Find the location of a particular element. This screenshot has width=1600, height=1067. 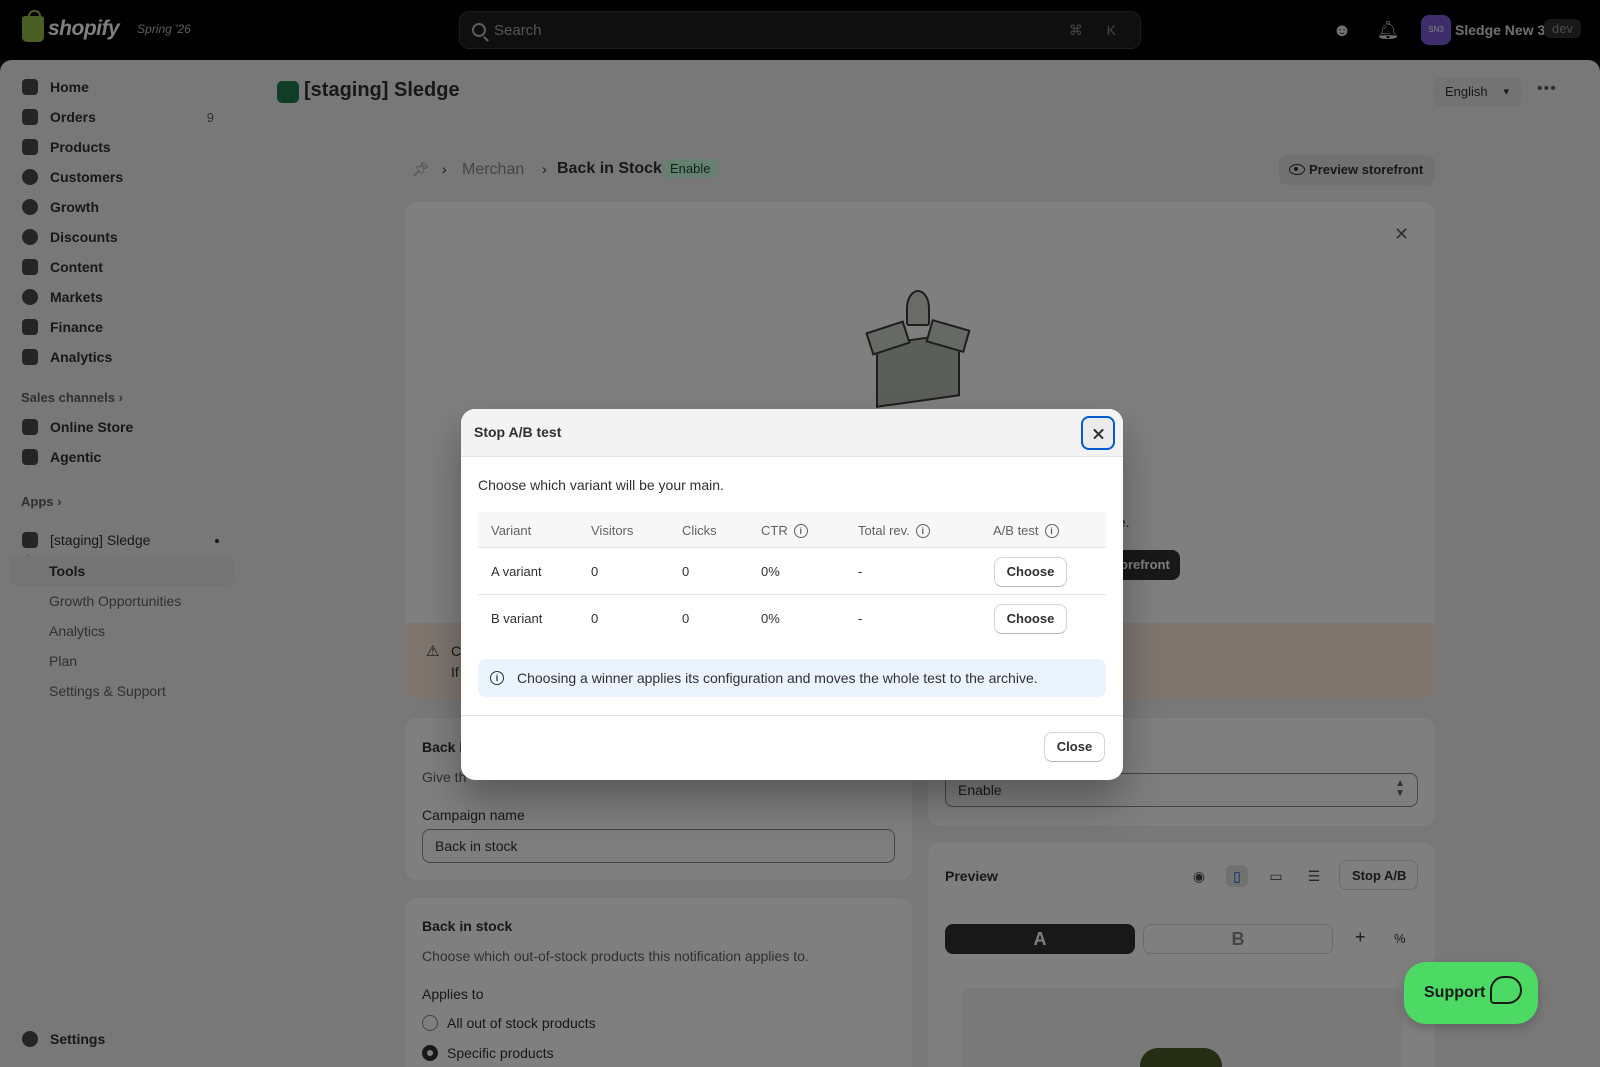

col-label: Clicks is located at coordinates (699, 530).